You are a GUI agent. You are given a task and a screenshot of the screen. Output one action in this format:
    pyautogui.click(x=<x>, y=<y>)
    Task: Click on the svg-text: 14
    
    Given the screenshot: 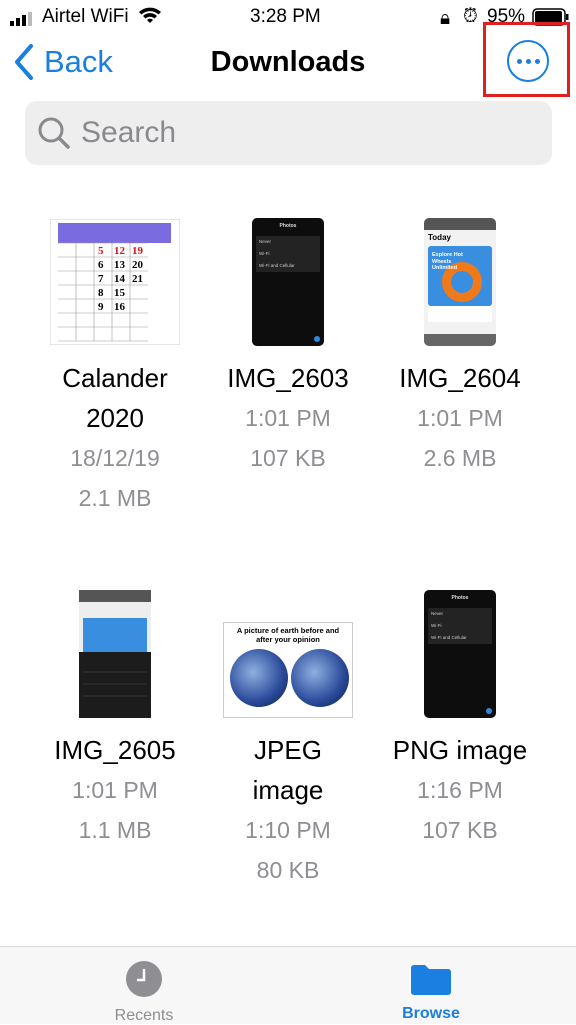 What is the action you would take?
    pyautogui.click(x=120, y=279)
    